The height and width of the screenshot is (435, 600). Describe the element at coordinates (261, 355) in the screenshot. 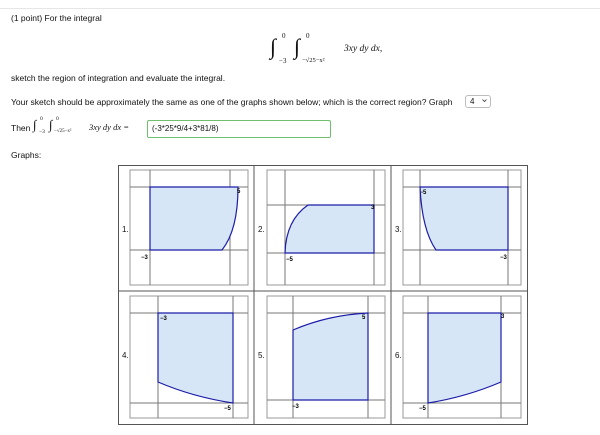

I see `graph-5-label: 5.` at that location.